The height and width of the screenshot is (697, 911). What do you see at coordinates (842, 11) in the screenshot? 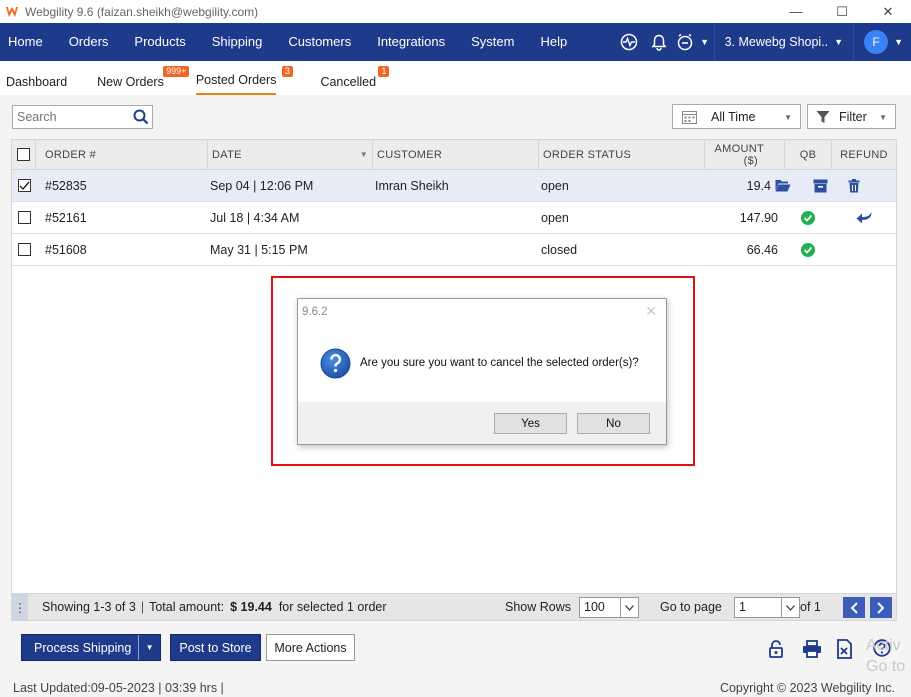
I see `maximize-button: ☐` at bounding box center [842, 11].